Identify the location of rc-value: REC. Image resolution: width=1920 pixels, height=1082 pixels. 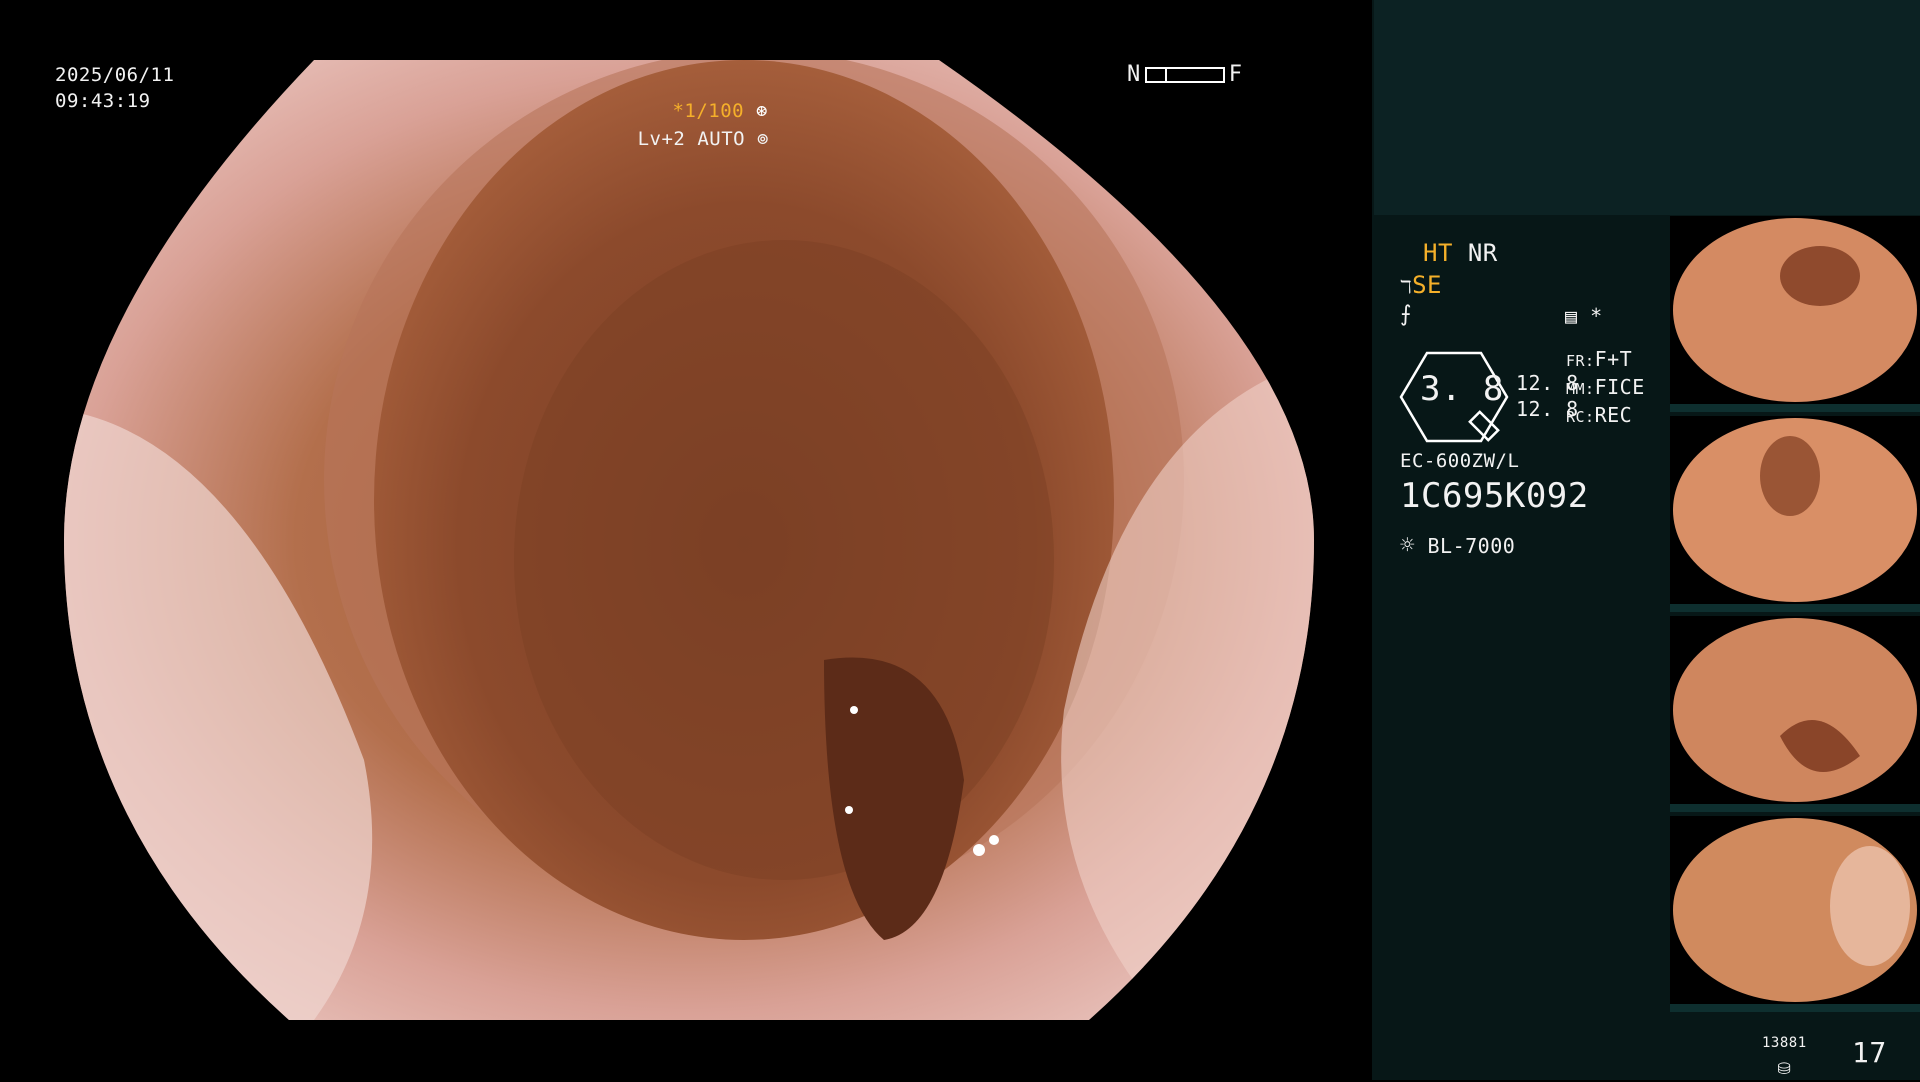
(1613, 415).